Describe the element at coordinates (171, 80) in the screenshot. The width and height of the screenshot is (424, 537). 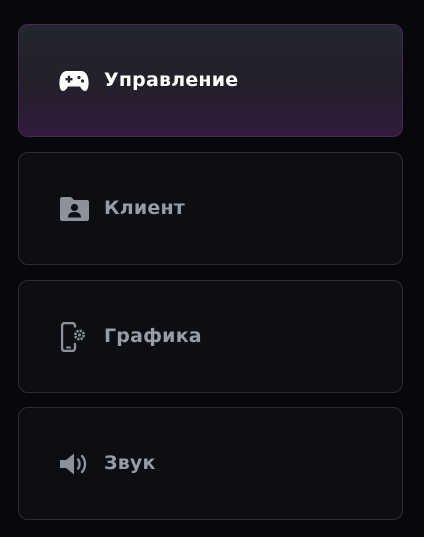
I see `menu-item-label: Управление` at that location.